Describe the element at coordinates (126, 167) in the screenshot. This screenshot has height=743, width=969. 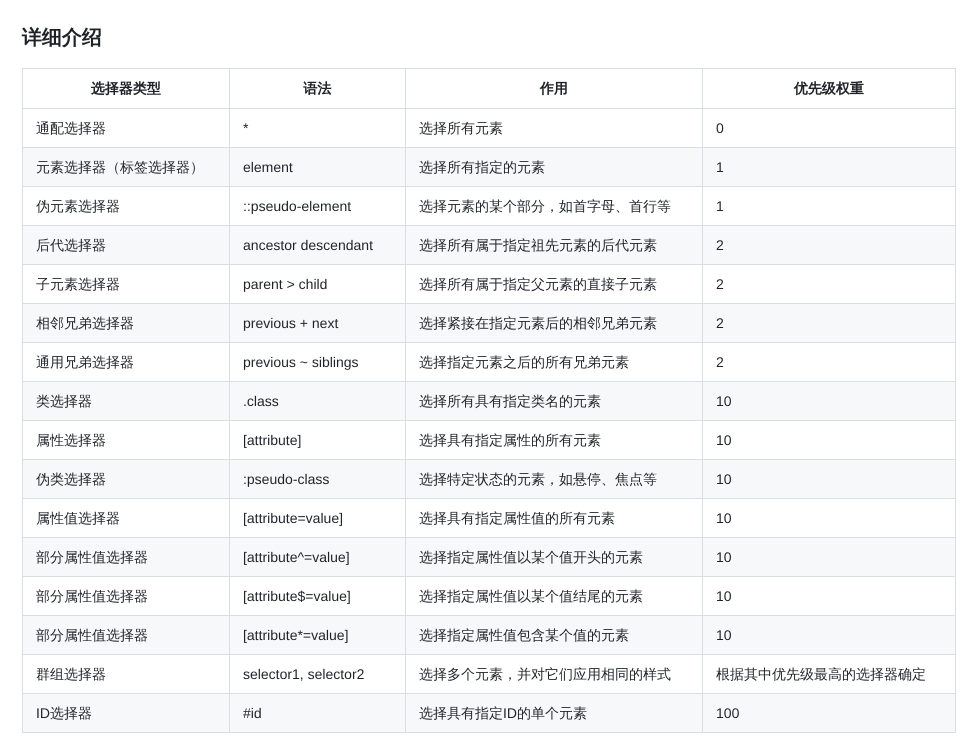
I see `table-cell: 元素选择器（标签选择器）` at that location.